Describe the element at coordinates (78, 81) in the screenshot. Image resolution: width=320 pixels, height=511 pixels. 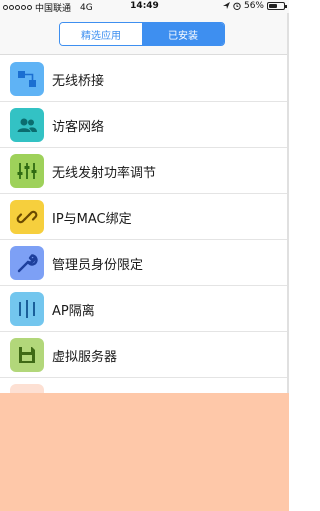
I see `app-label: 无线桥接` at that location.